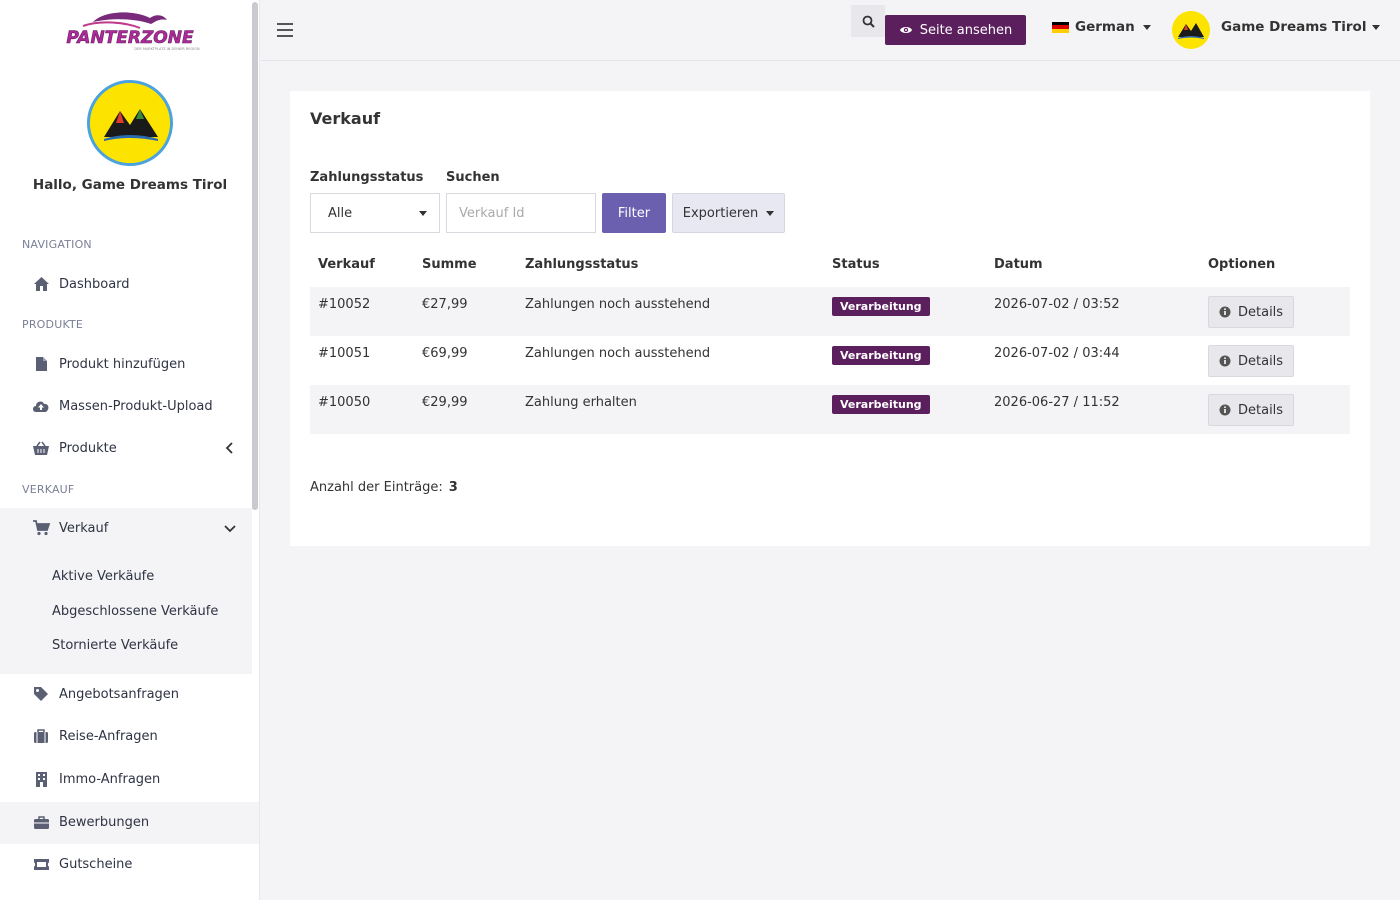 The image size is (1400, 900). Describe the element at coordinates (41, 364) in the screenshot. I see `file-icon` at that location.